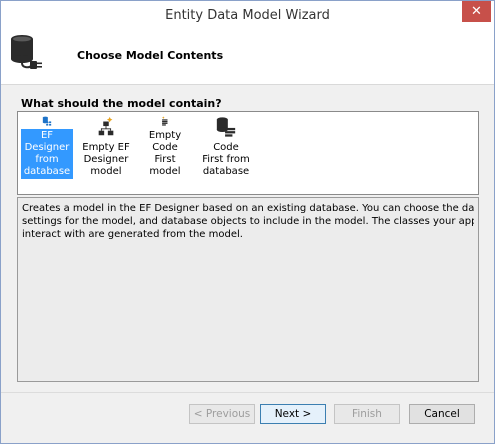 The height and width of the screenshot is (444, 495). I want to click on title-bar: Entity Data Model Wizard ✕, so click(247, 15).